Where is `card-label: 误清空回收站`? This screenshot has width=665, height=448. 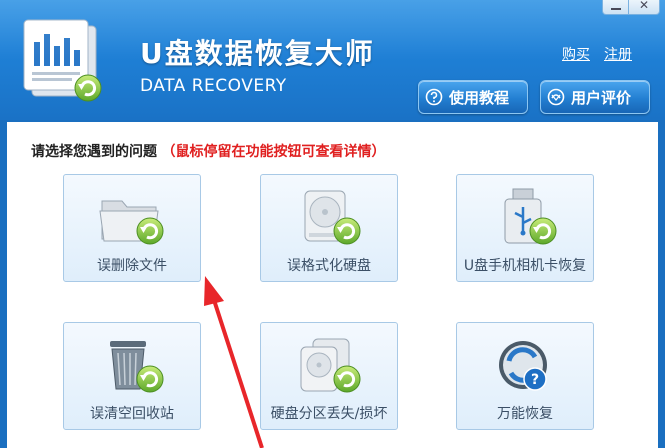
card-label: 误清空回收站 is located at coordinates (132, 414).